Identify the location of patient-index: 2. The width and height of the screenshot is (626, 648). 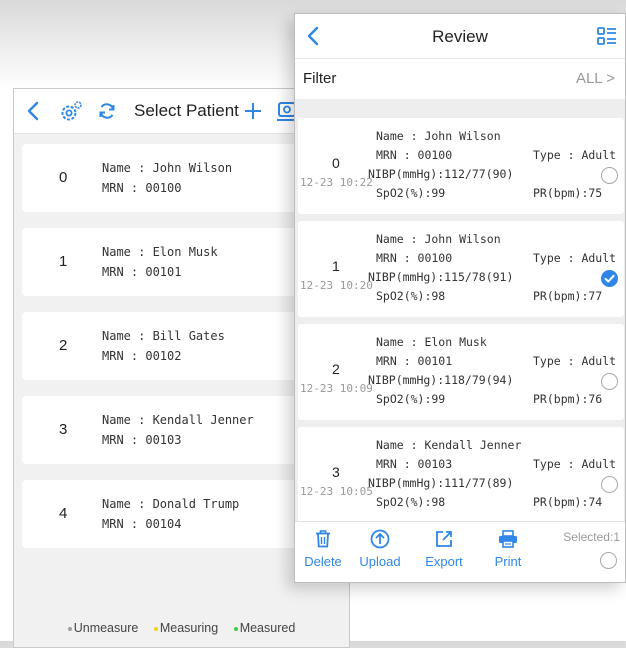
(63, 345).